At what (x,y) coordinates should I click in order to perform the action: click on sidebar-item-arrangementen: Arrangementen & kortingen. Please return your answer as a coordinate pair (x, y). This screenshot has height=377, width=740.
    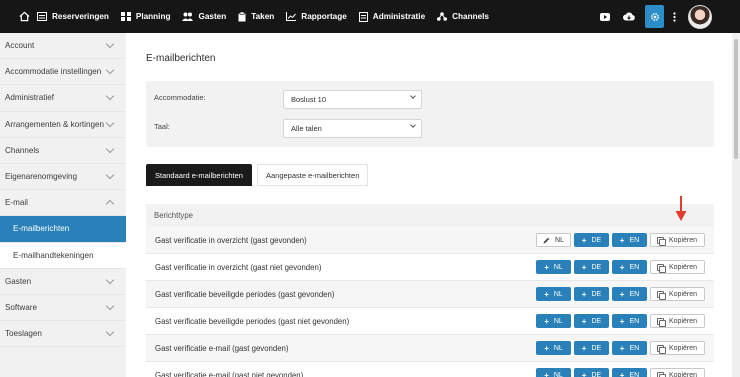
    Looking at the image, I should click on (63, 125).